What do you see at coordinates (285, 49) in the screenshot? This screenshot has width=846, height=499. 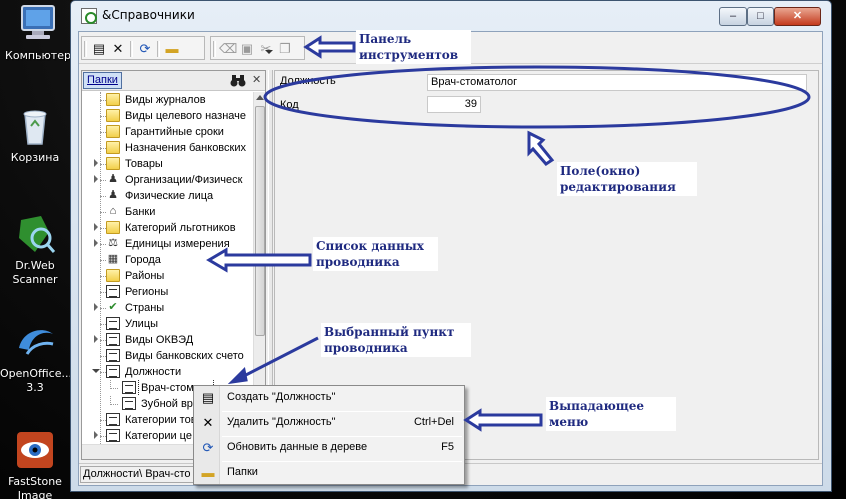 I see `copy-icon: ❐` at bounding box center [285, 49].